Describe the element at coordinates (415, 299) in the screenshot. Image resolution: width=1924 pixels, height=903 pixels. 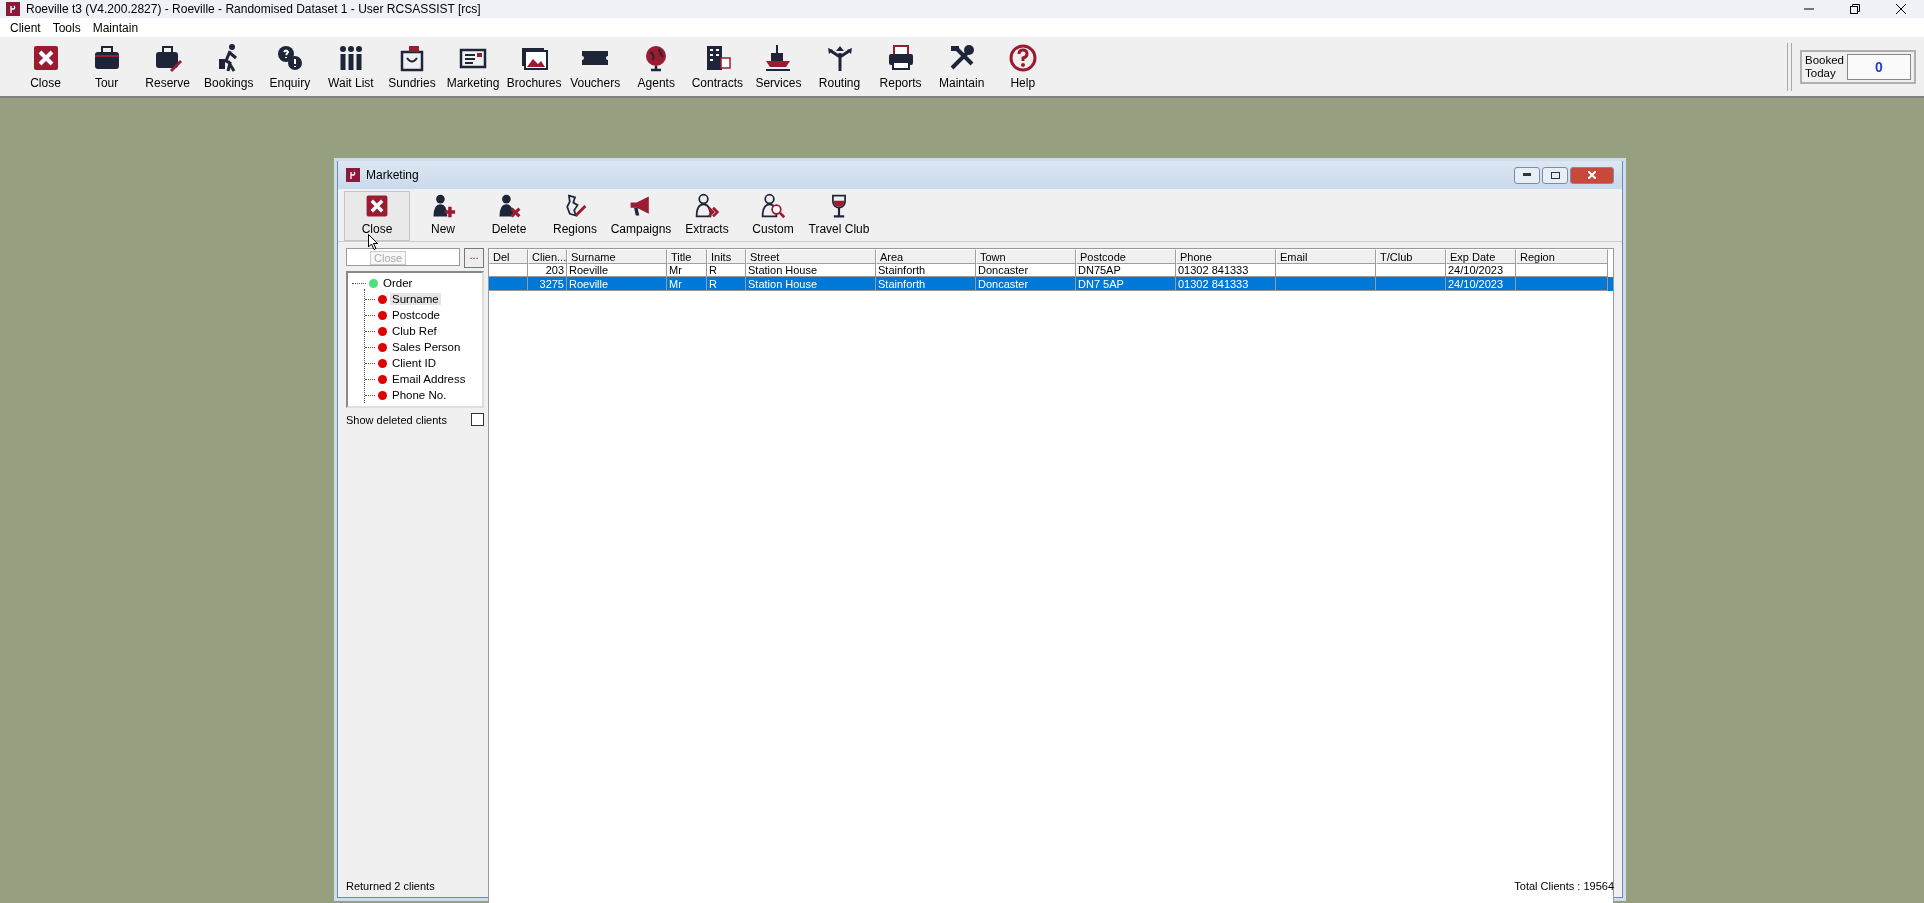
I see `tree-item: Surname` at that location.